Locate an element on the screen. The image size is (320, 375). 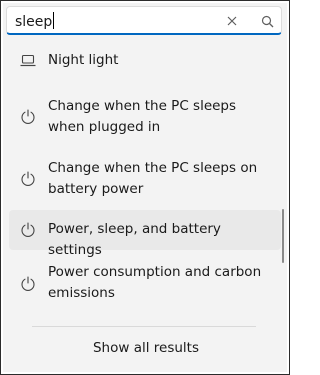
search-input: sleep is located at coordinates (144, 20).